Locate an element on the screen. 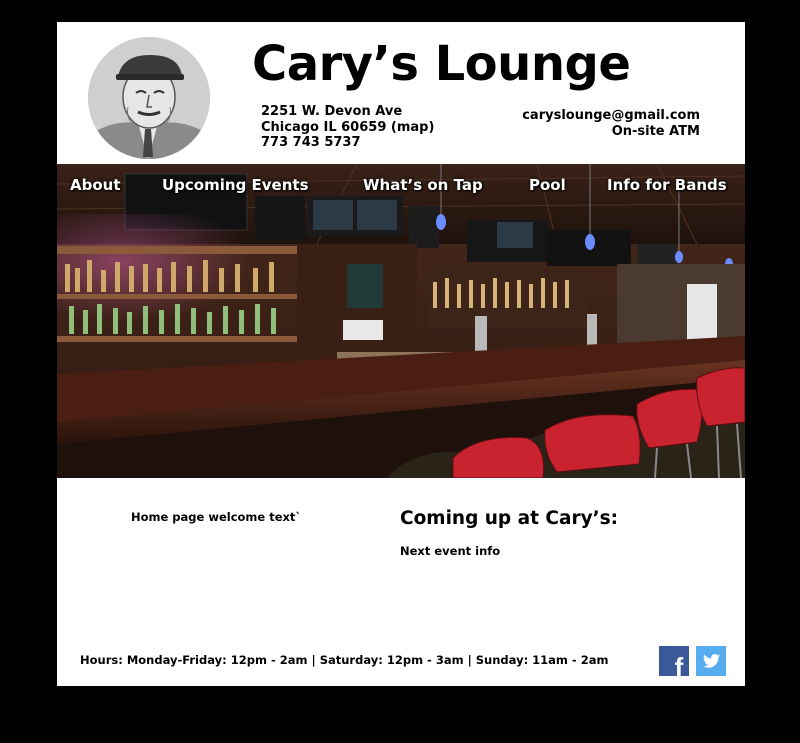 The width and height of the screenshot is (800, 743). nav-info-for-bands: Info for Bands is located at coordinates (667, 185).